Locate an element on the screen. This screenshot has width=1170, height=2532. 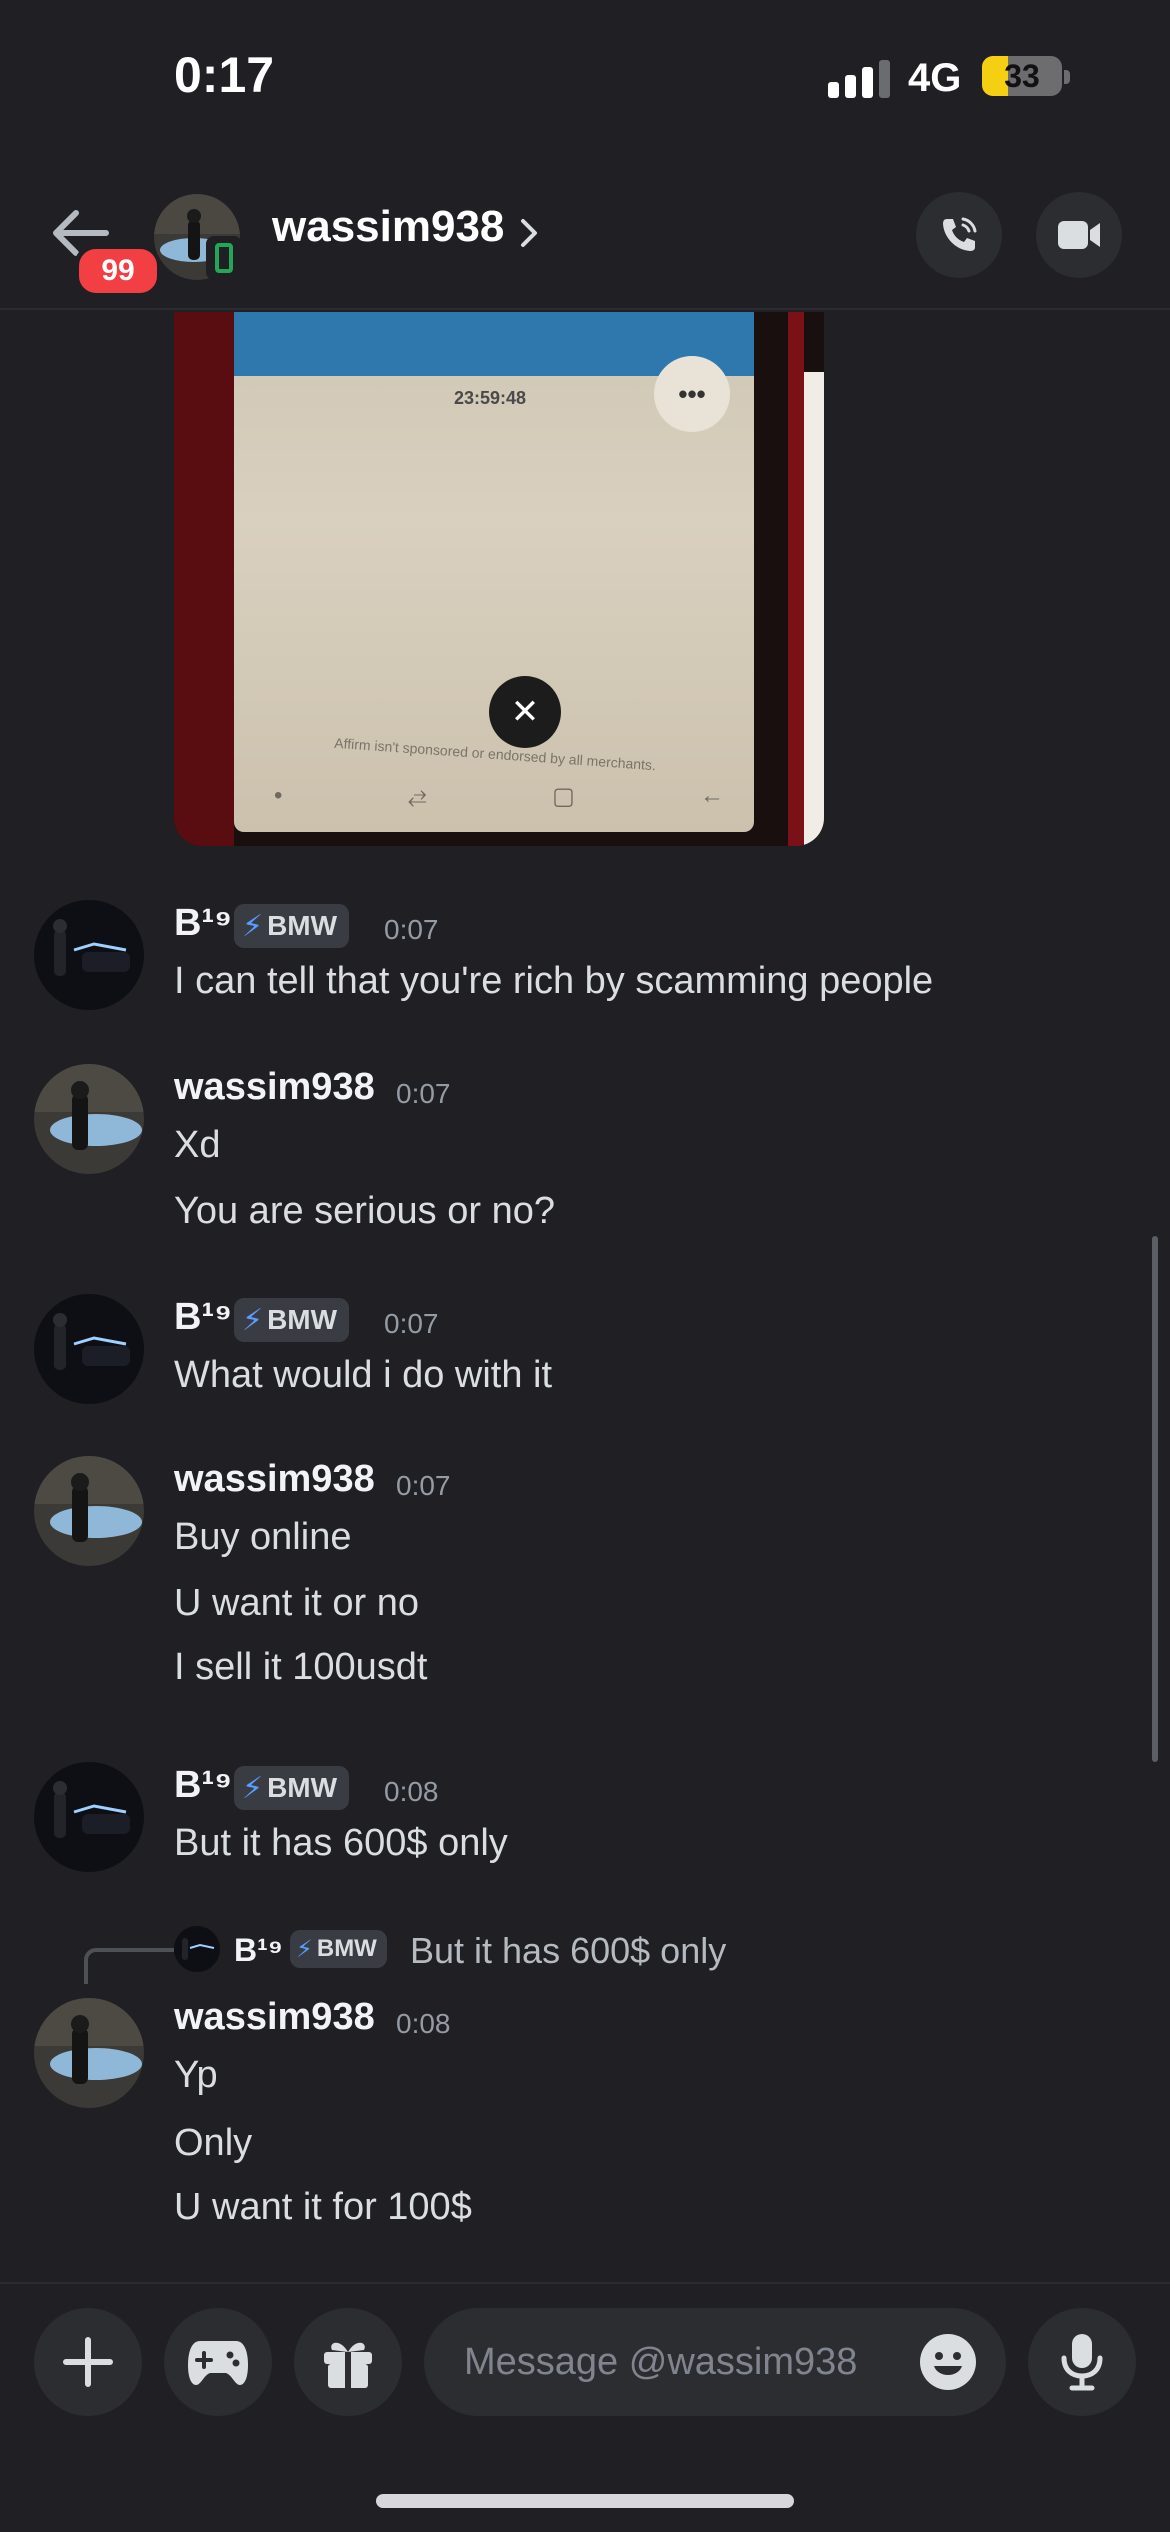
battery-percent: 33 is located at coordinates (1022, 76).